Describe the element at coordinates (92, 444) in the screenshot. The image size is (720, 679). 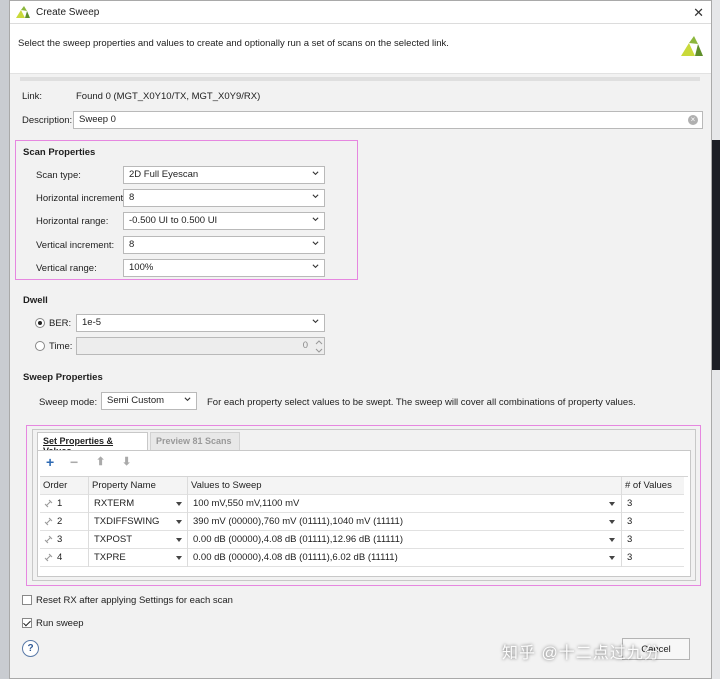
I see `tab-set-properties: Set Properties & Values` at that location.